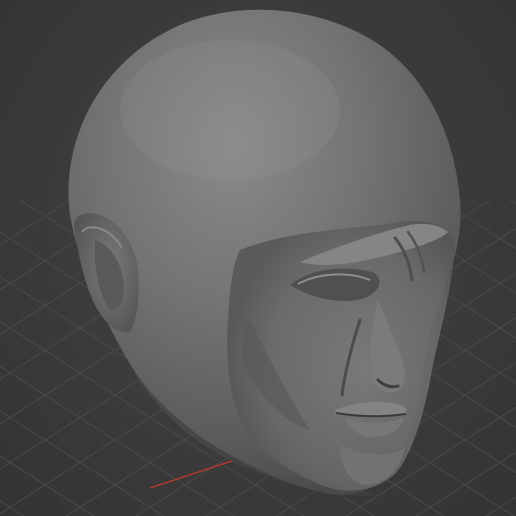 The width and height of the screenshot is (516, 516). I want to click on skull-highlight, so click(230, 110).